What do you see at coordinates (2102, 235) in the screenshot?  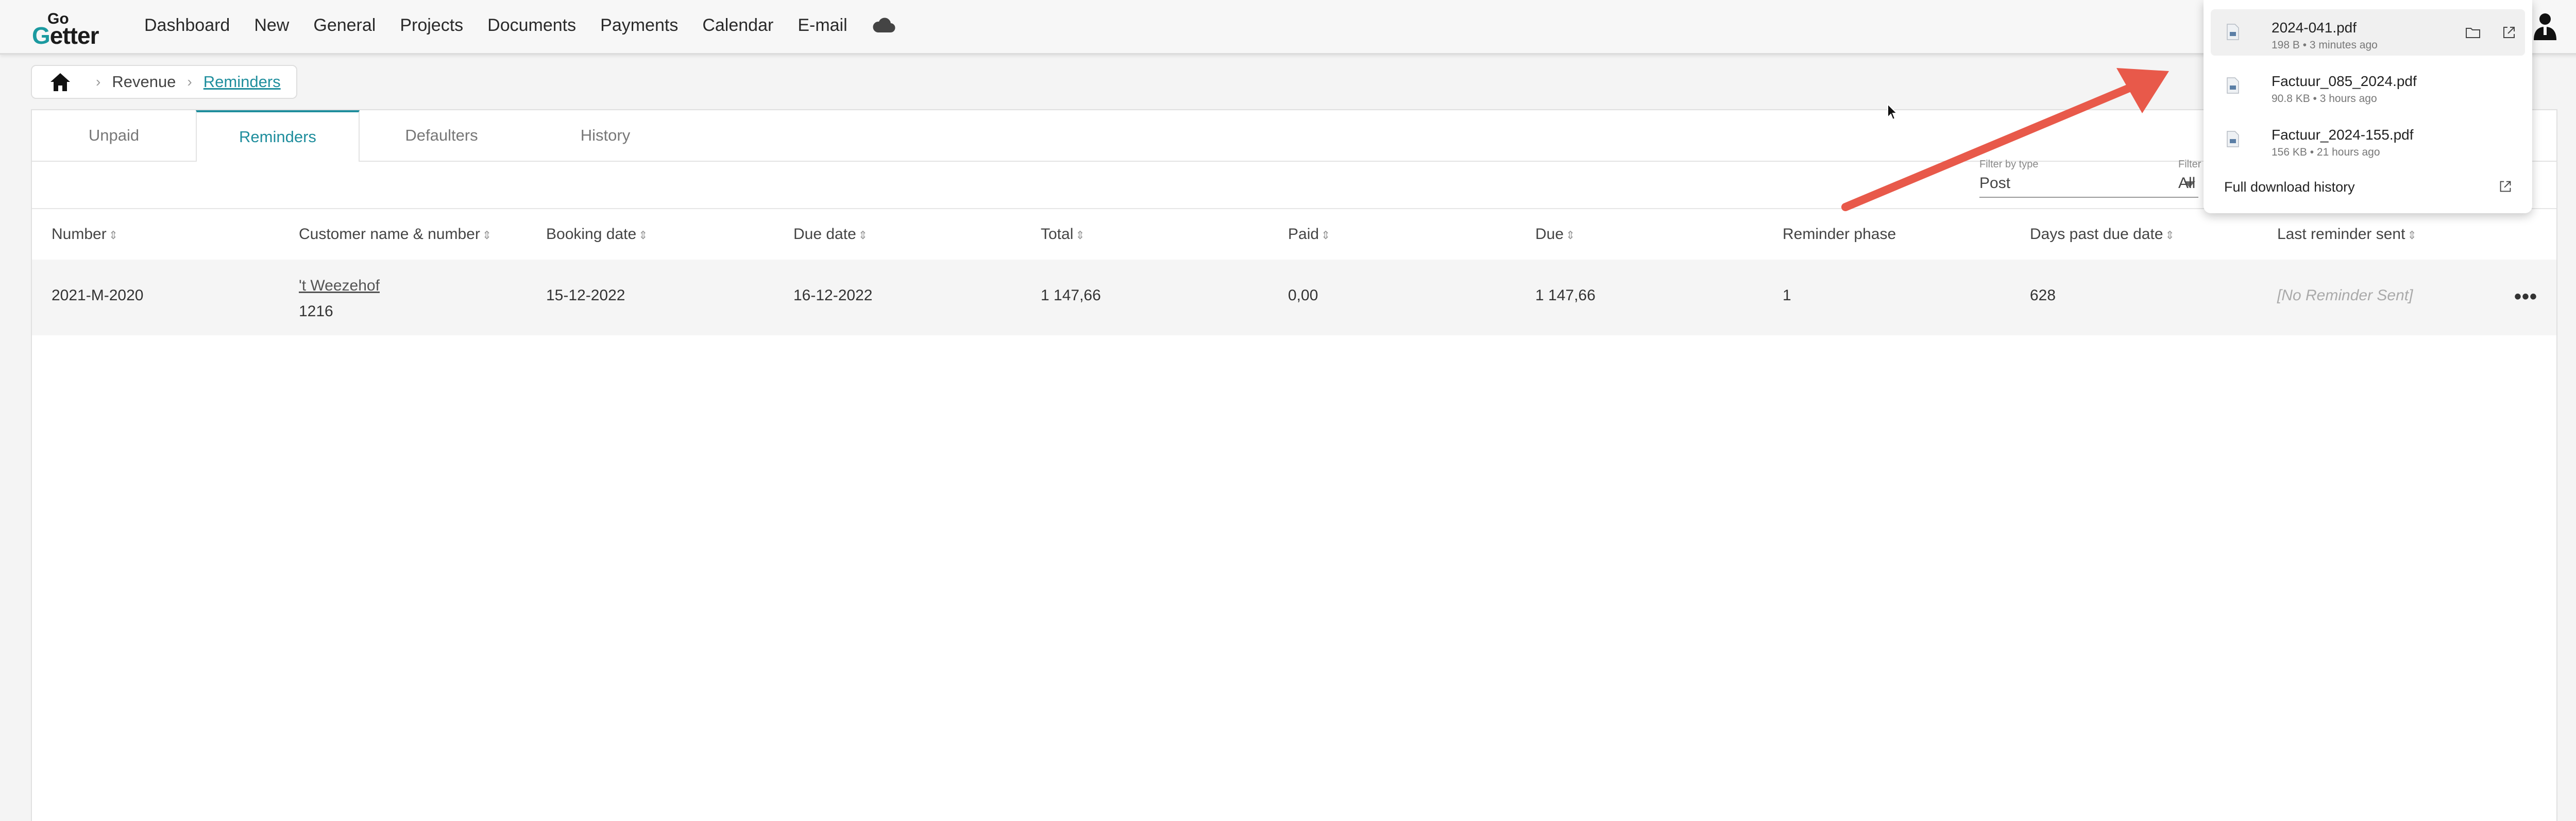 I see `column-header-days-past-due: Days past due date ⇕` at bounding box center [2102, 235].